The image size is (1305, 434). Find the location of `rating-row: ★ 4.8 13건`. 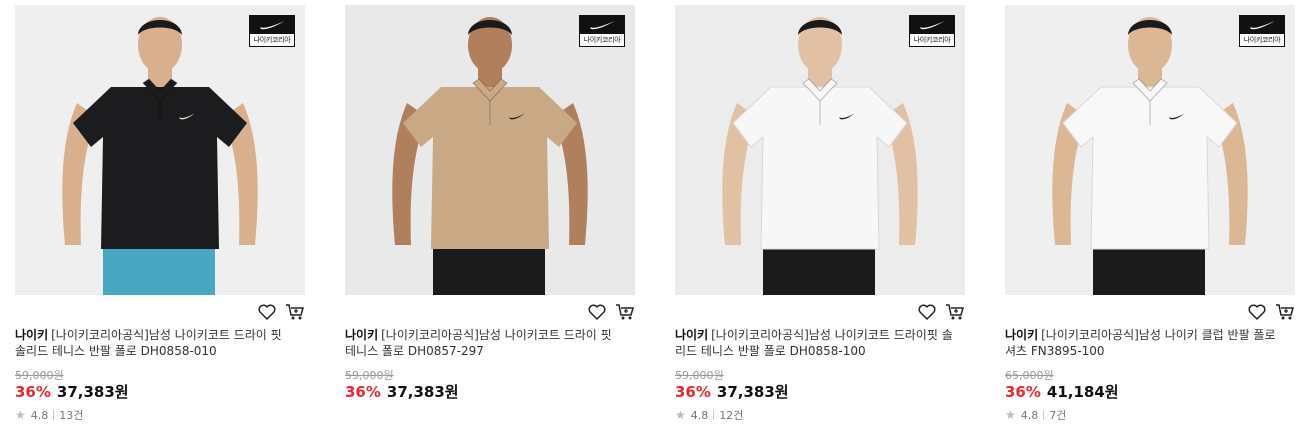

rating-row: ★ 4.8 13건 is located at coordinates (49, 415).